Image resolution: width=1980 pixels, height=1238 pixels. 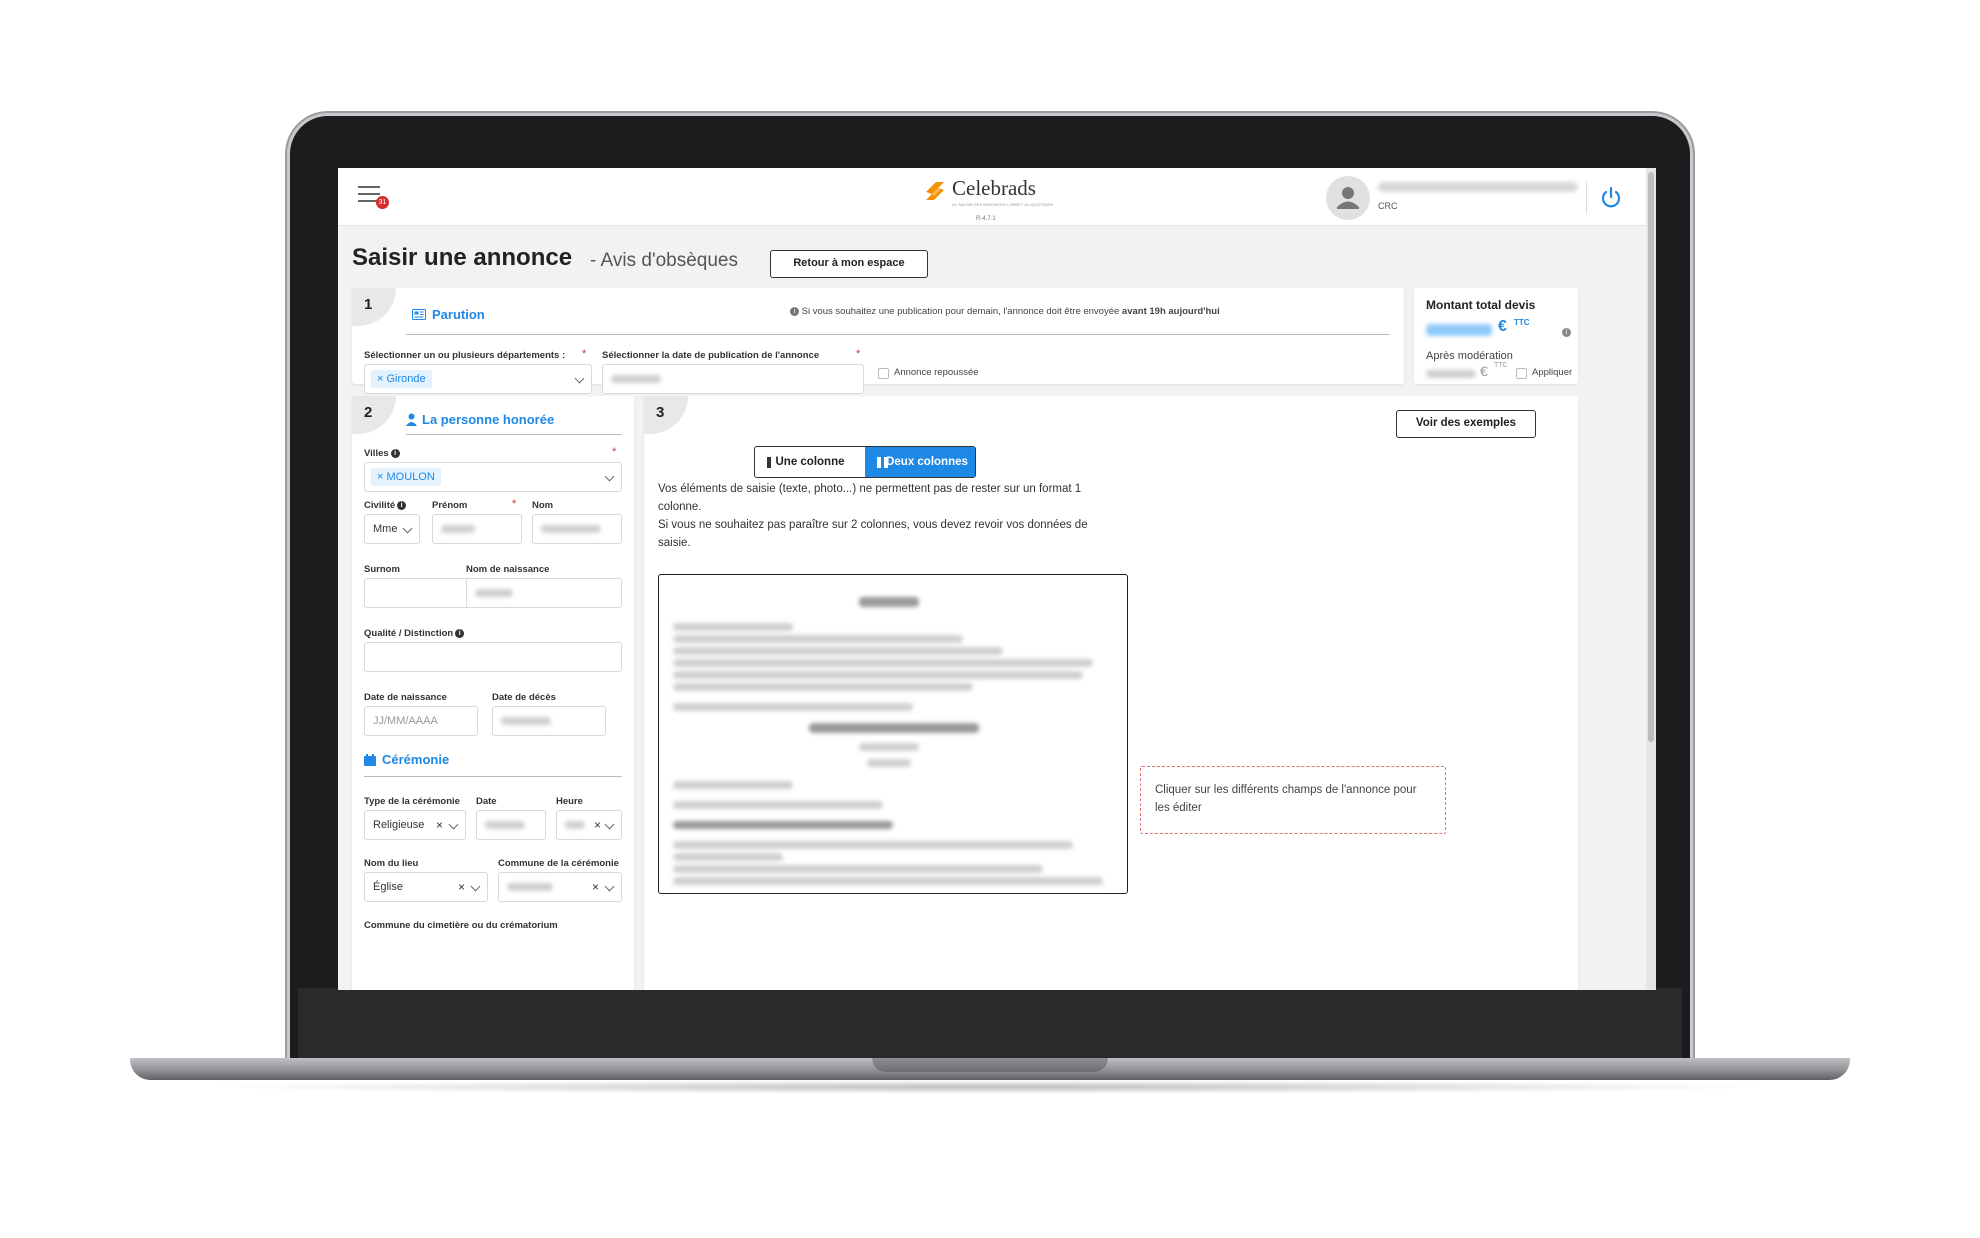 I want to click on user-icon, so click(x=1348, y=198).